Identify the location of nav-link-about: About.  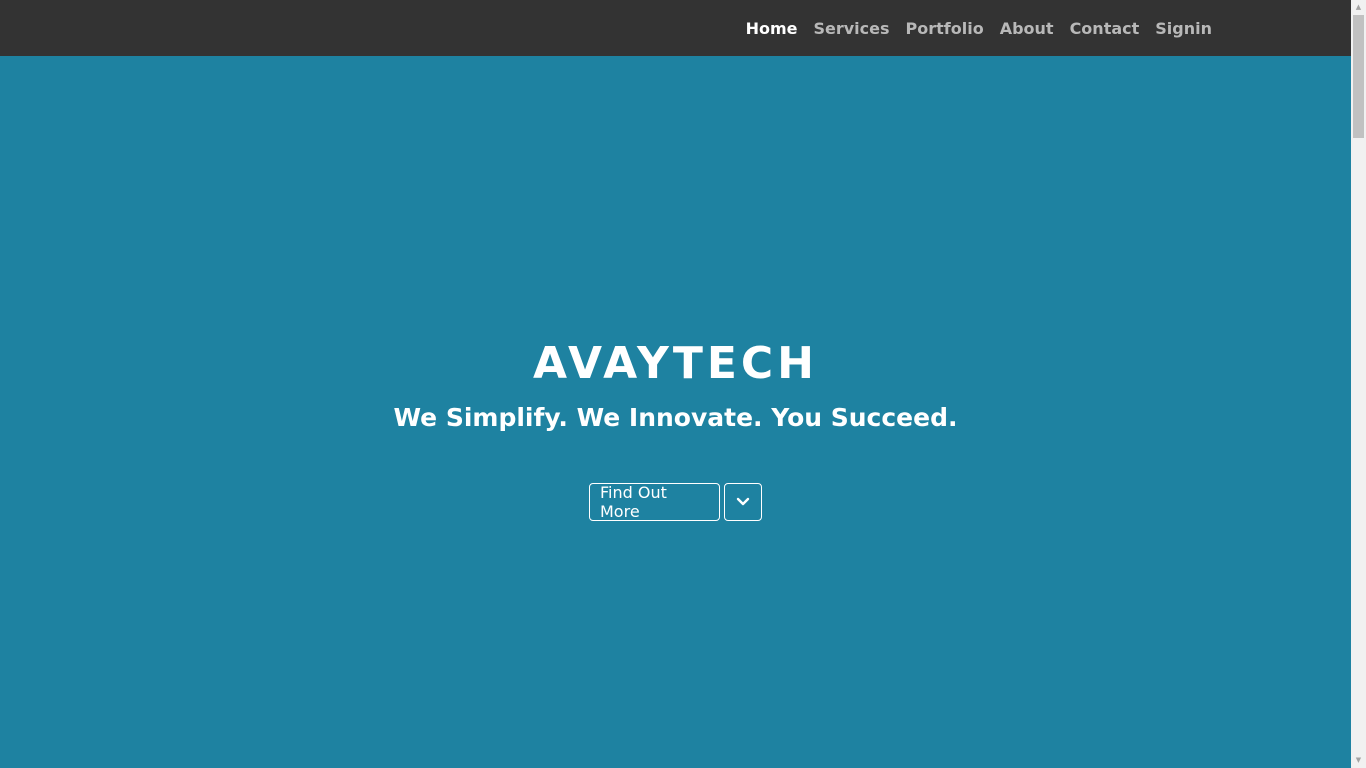
(1027, 28).